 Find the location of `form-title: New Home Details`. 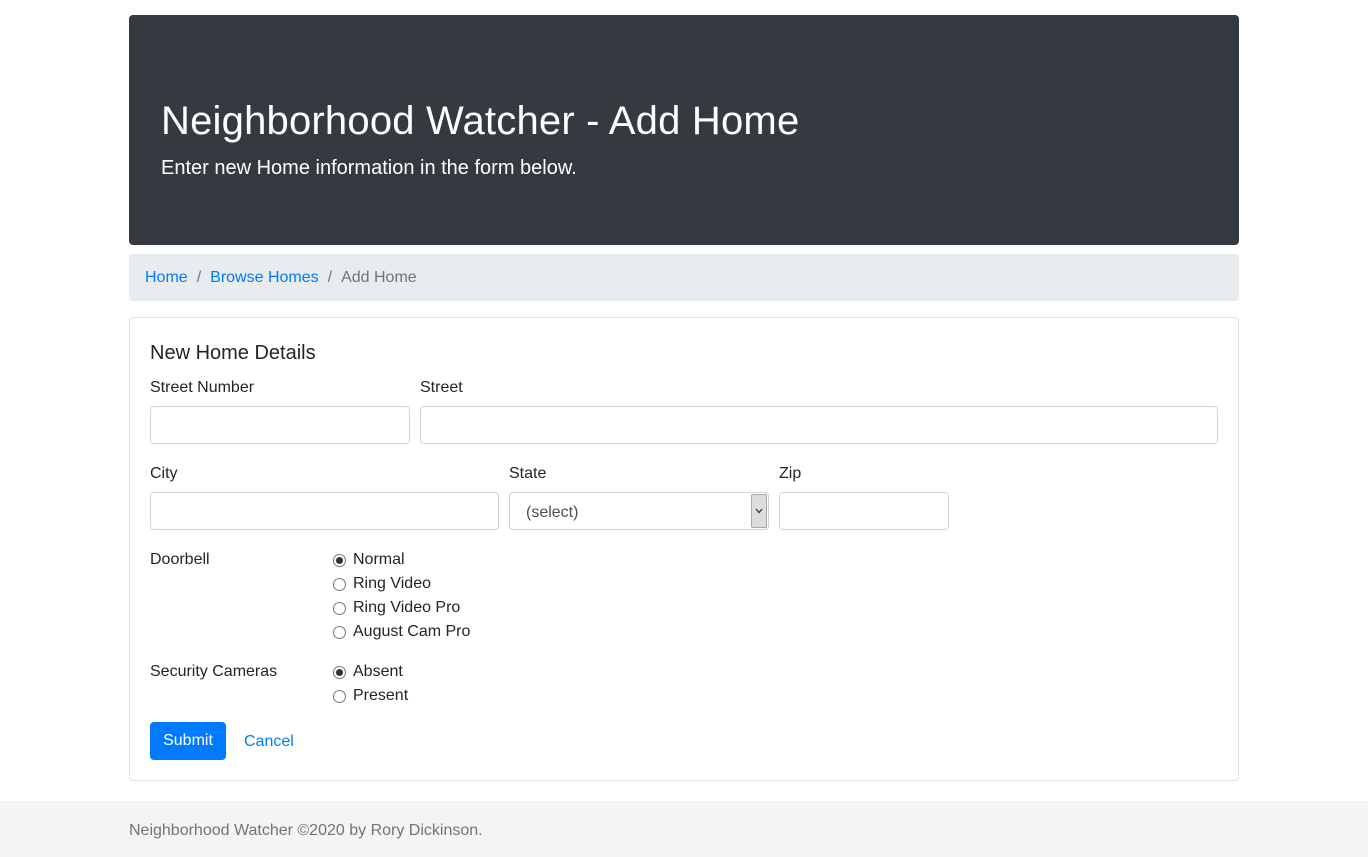

form-title: New Home Details is located at coordinates (233, 353).